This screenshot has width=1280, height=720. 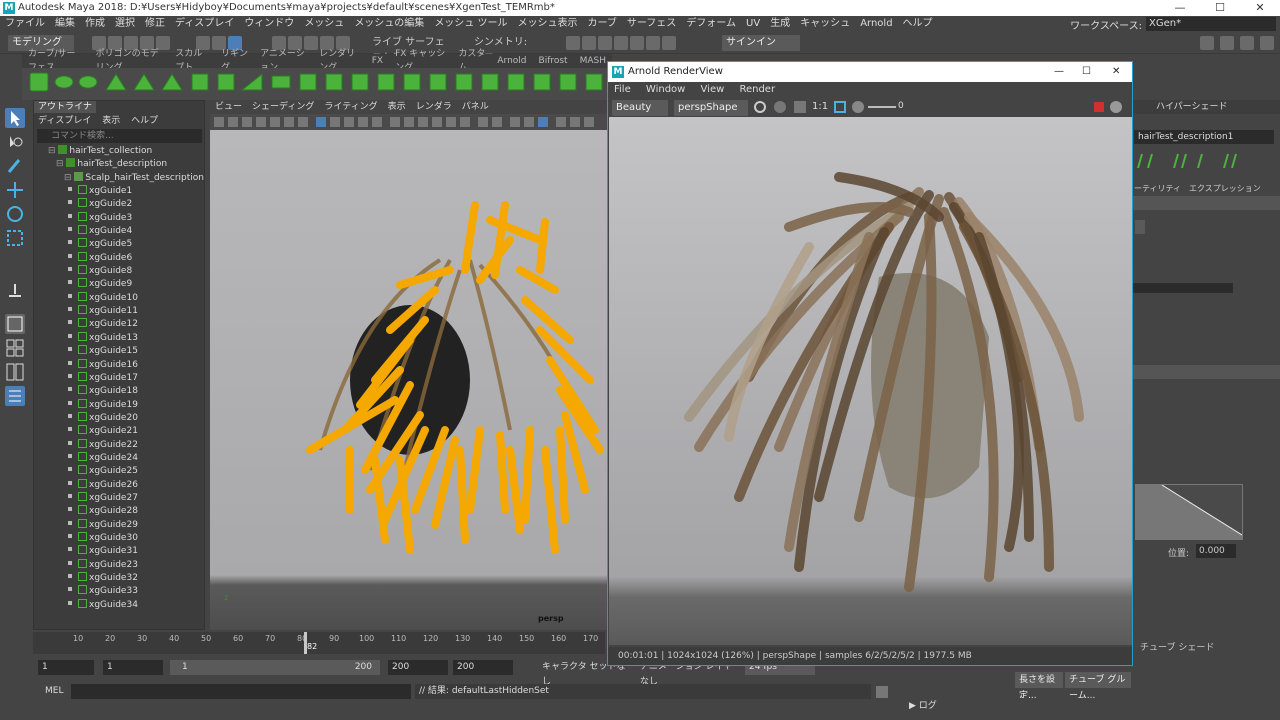 I want to click on render-refresh-icon, so click(x=760, y=107).